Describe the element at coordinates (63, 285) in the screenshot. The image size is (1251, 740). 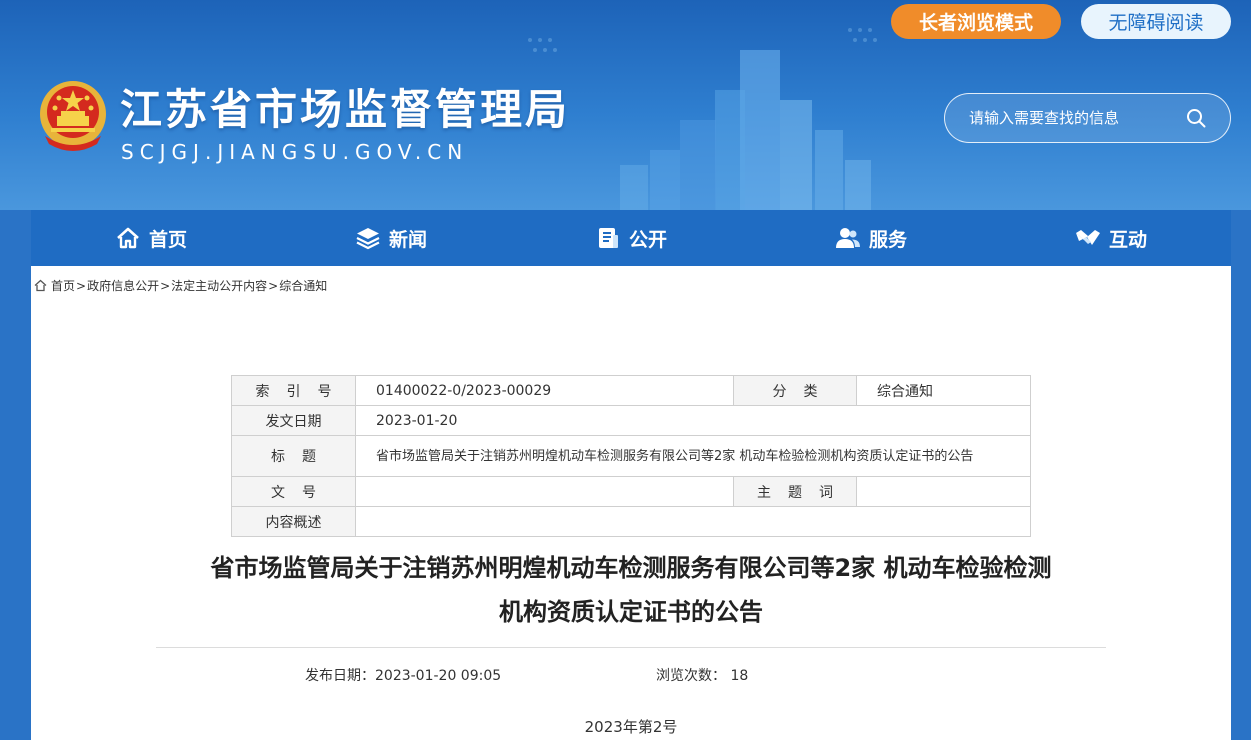
I see `breadcrumb-link-home: 首页` at that location.